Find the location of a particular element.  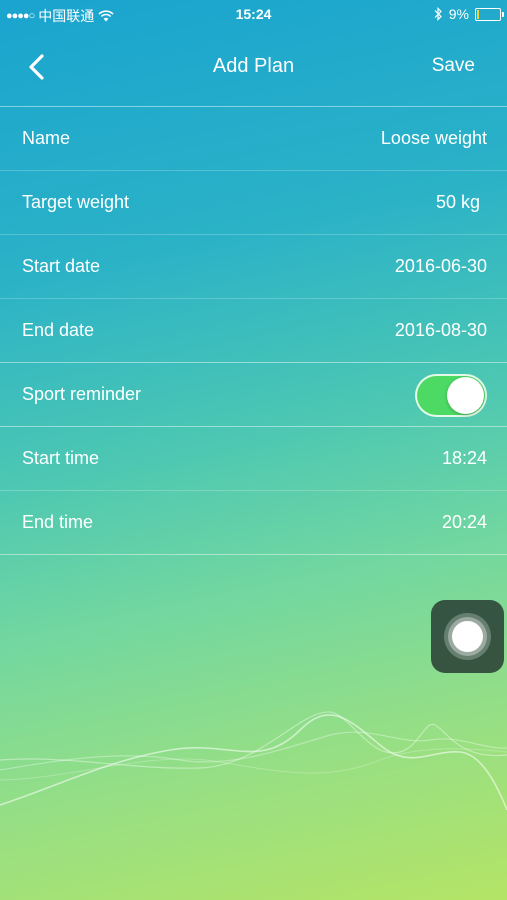

battery-icon is located at coordinates (489, 14).